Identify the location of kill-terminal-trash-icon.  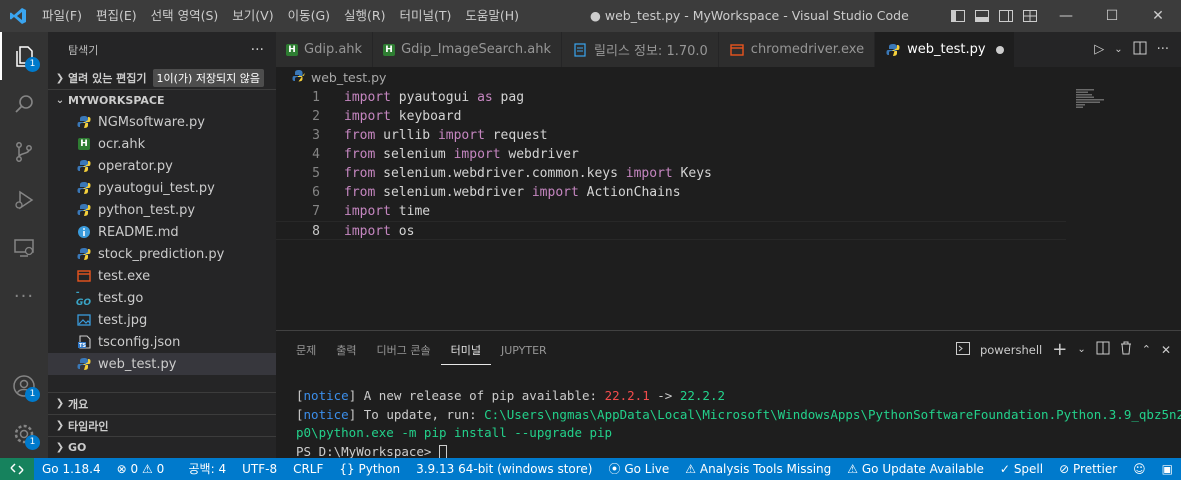
(1126, 349).